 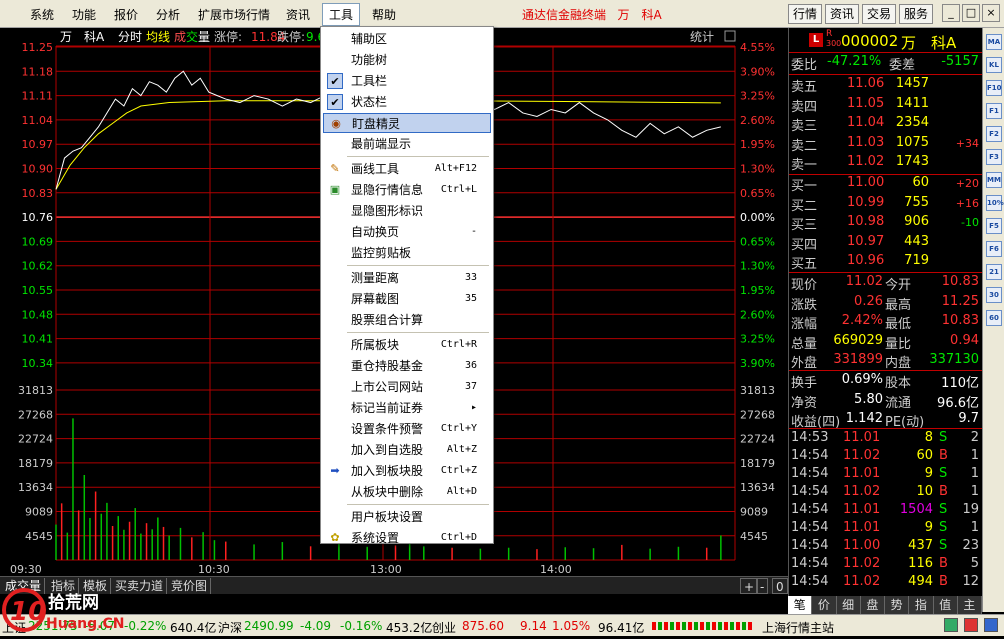 I want to click on zoom-out-button: -, so click(x=762, y=586).